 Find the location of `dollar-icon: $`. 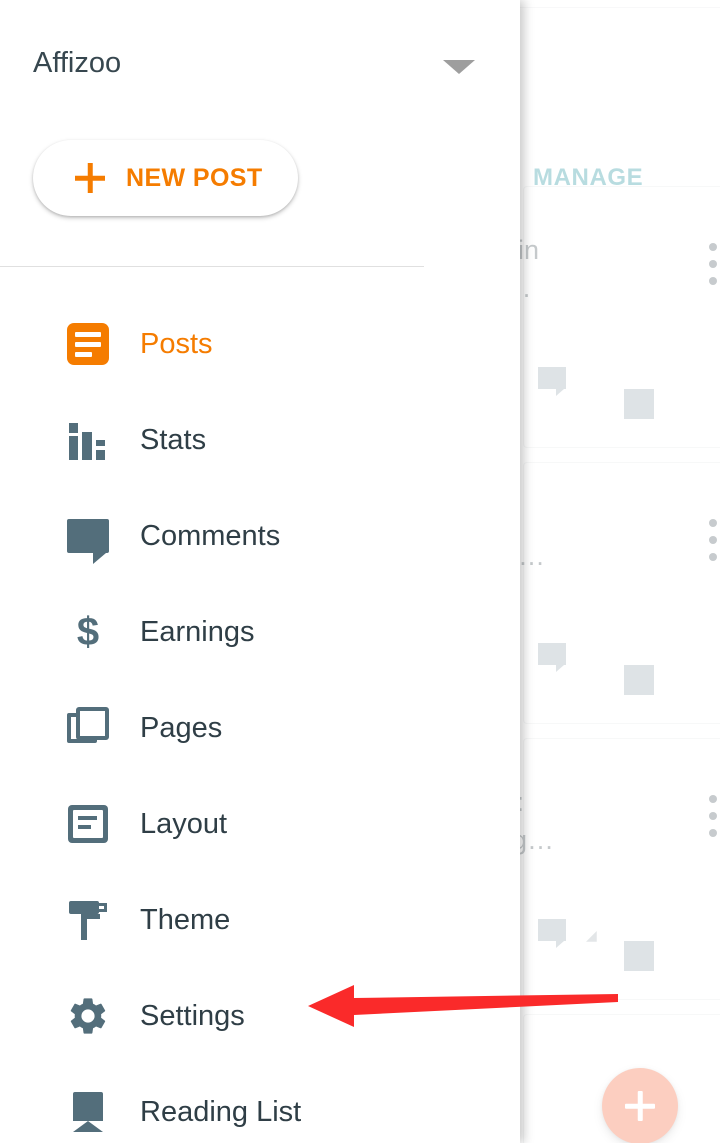

dollar-icon: $ is located at coordinates (88, 632).